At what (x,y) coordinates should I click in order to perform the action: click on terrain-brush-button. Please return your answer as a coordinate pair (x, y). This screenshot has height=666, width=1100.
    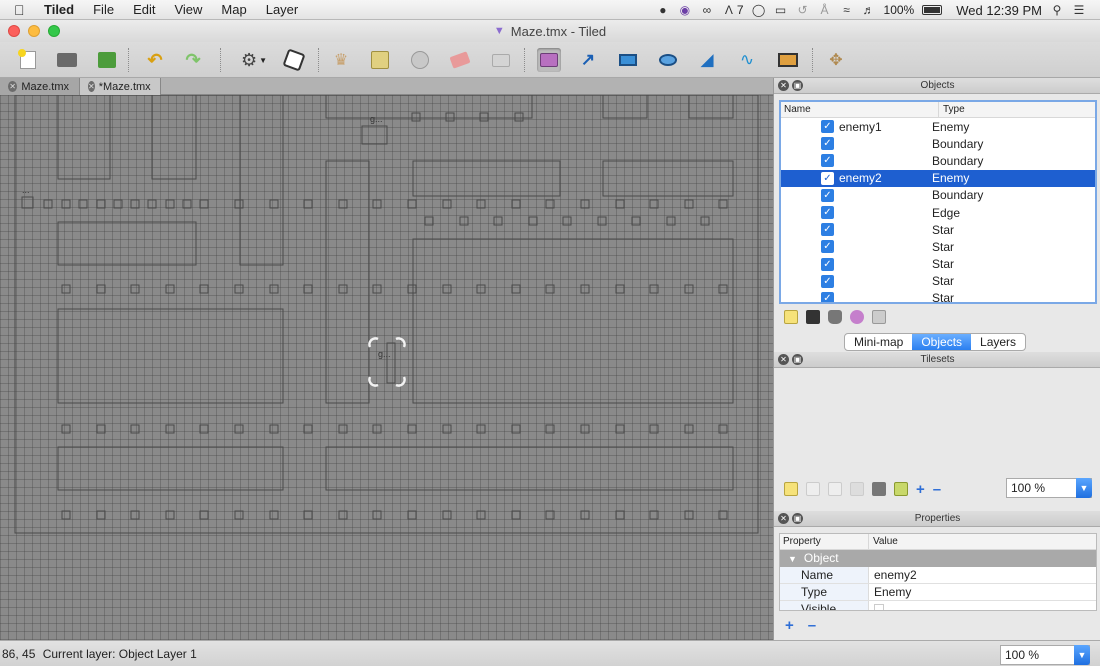
    Looking at the image, I should click on (380, 60).